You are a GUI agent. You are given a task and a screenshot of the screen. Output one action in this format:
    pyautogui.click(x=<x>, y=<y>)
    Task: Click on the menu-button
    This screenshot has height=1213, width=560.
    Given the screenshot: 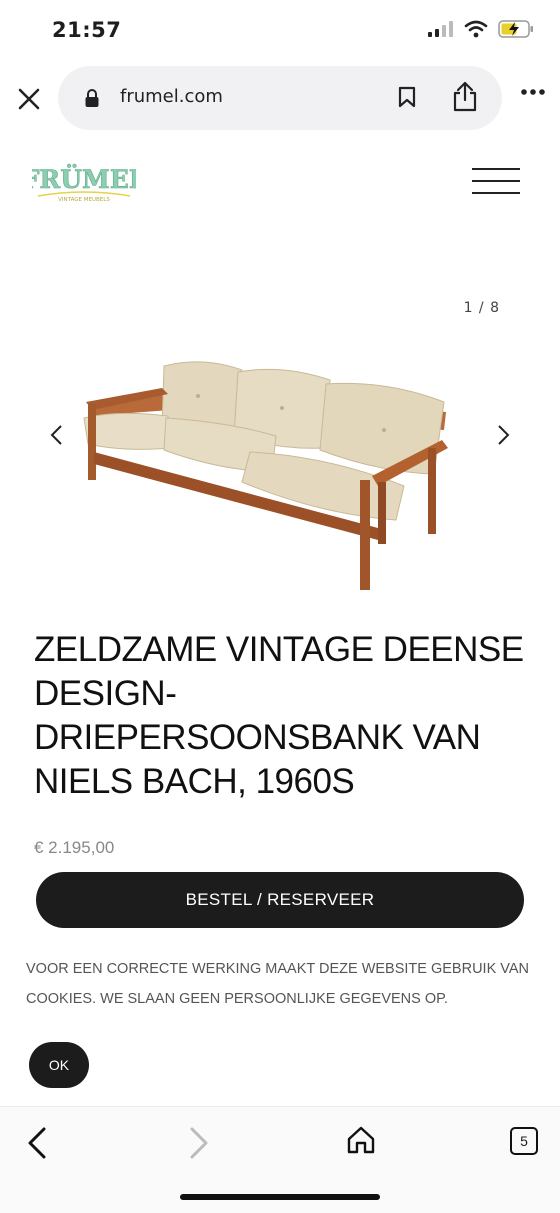 What is the action you would take?
    pyautogui.click(x=496, y=183)
    